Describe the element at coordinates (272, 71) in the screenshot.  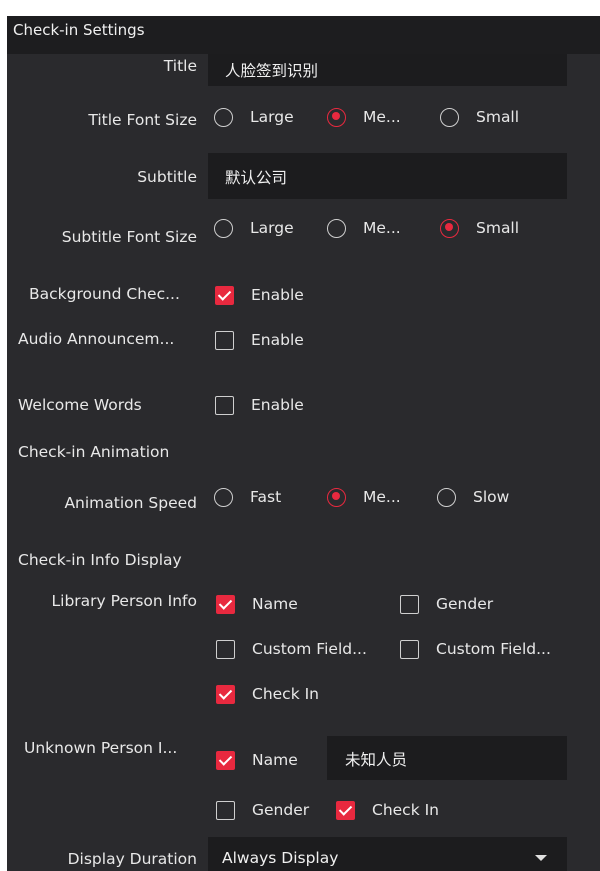
I see `title-input-value: 人脸签到识别` at that location.